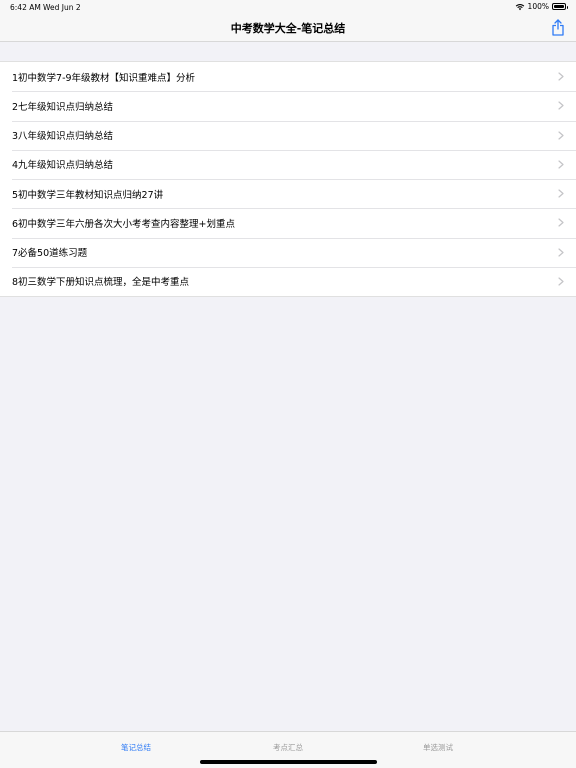  Describe the element at coordinates (104, 78) in the screenshot. I see `list-item-label: 1初中数学7-9年级教材【知识重难点】分析` at that location.